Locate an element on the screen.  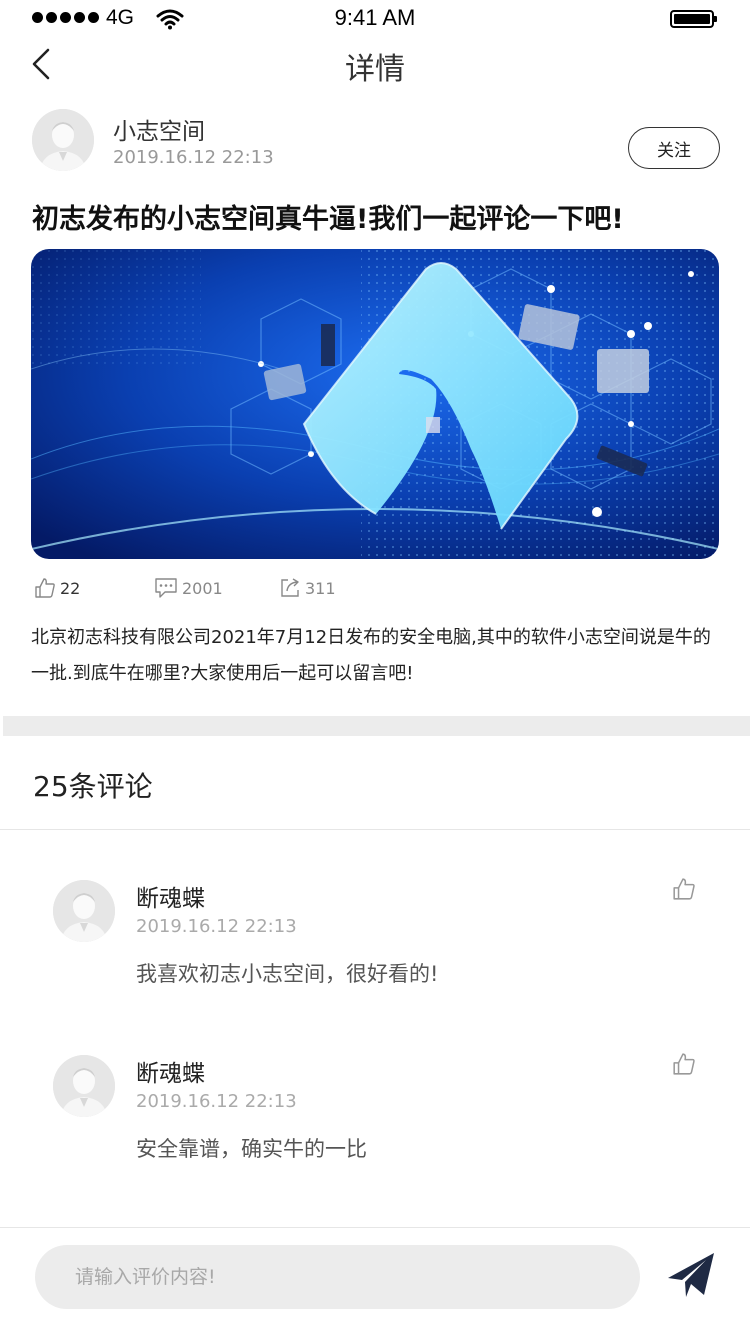
status-bar: 4G 9:41 AM is located at coordinates (375, 20).